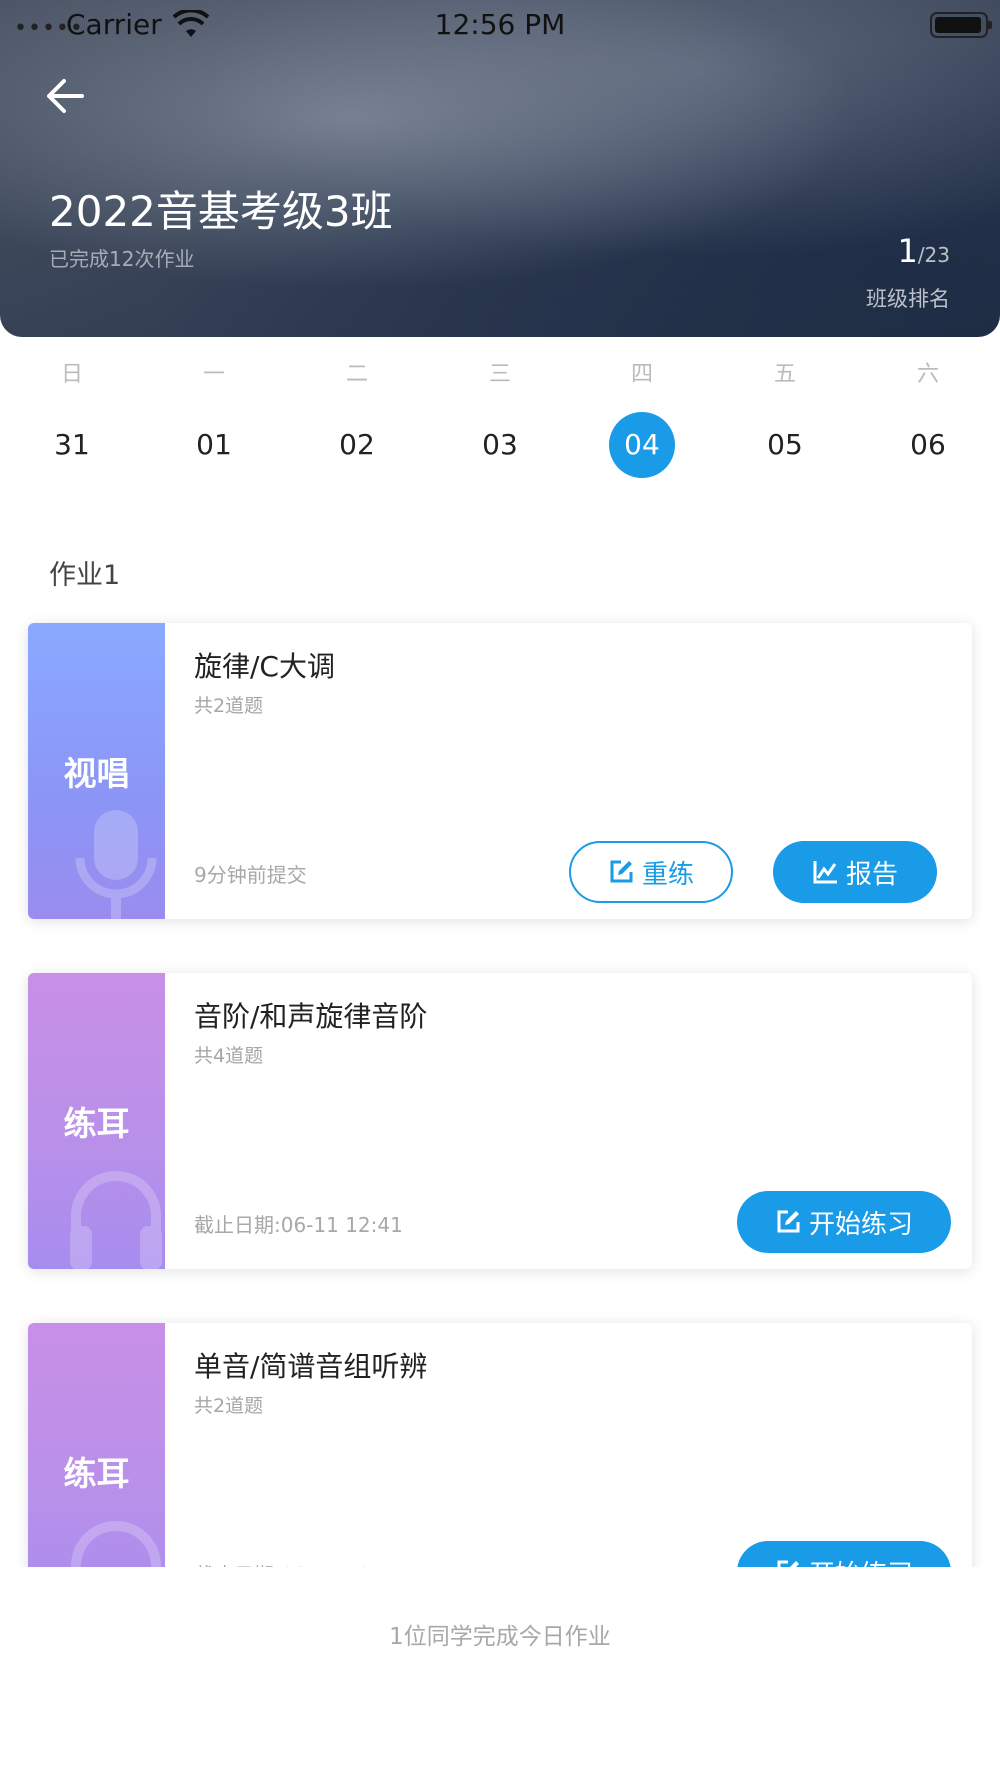 The image size is (1000, 1778). What do you see at coordinates (641, 374) in the screenshot?
I see `weekday-label: 四` at bounding box center [641, 374].